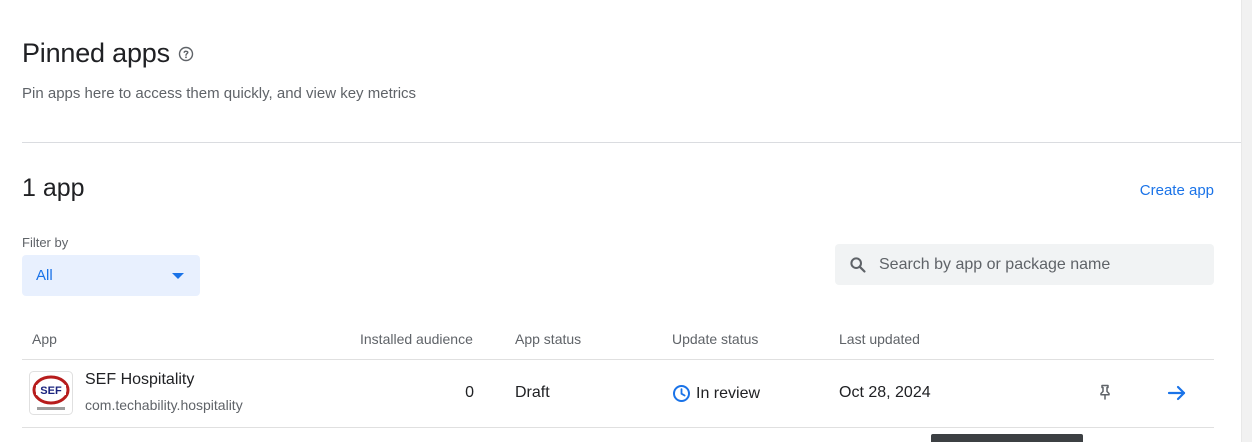 The image size is (1252, 442). Describe the element at coordinates (416, 339) in the screenshot. I see `column-header-installed-audience: Installed audience` at that location.